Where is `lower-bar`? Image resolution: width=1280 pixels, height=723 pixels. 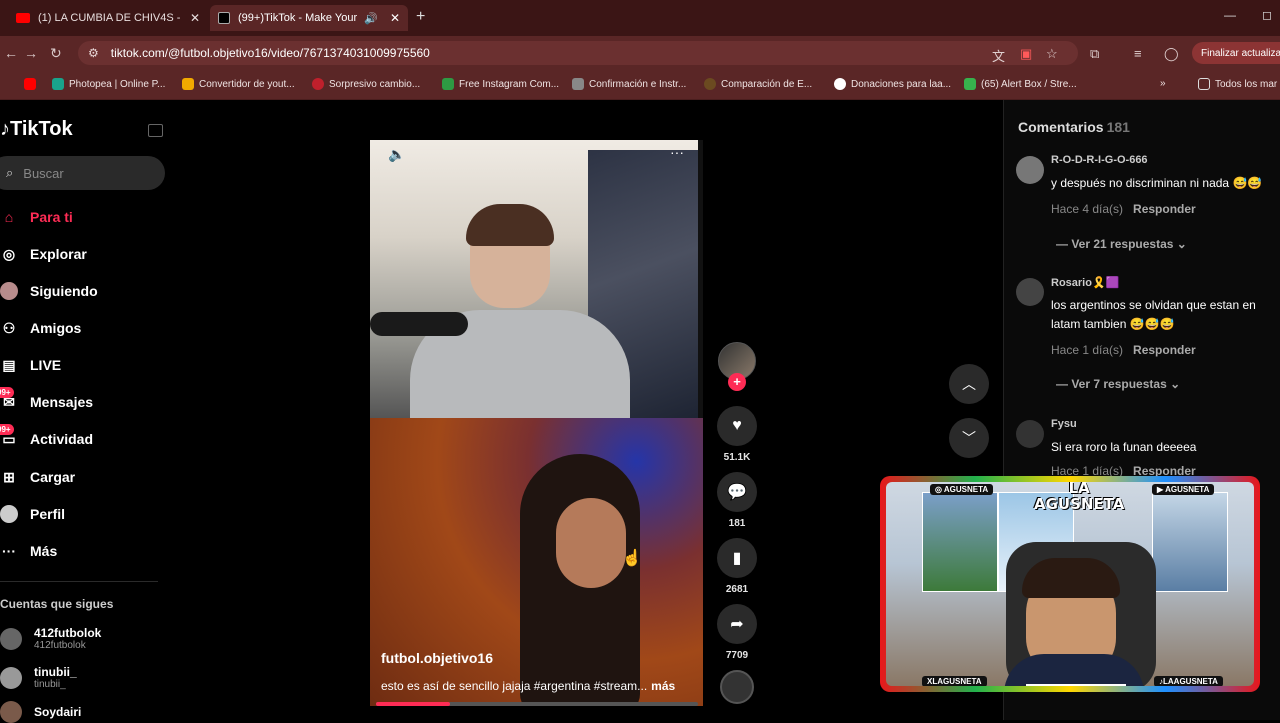
lower-bar is located at coordinates (1076, 685).